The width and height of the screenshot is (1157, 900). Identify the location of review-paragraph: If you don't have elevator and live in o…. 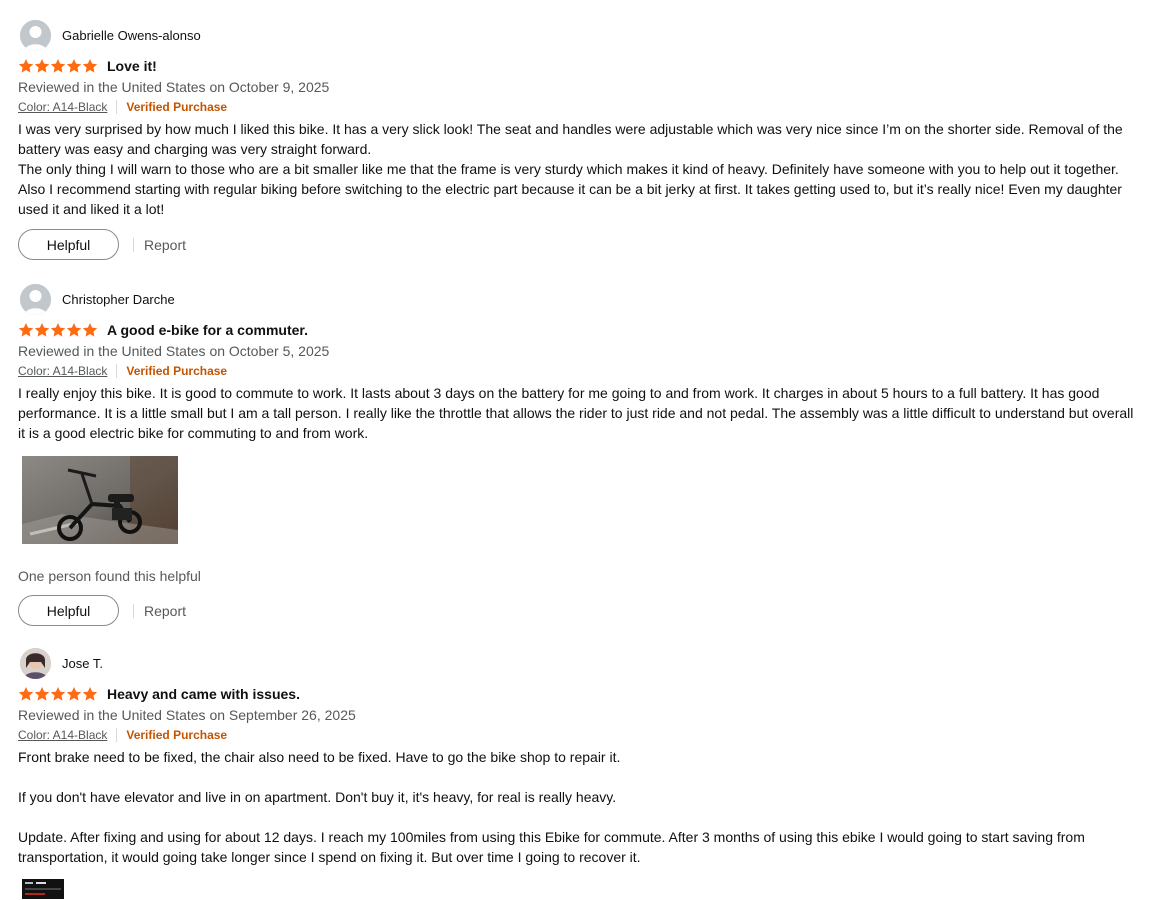
(317, 797).